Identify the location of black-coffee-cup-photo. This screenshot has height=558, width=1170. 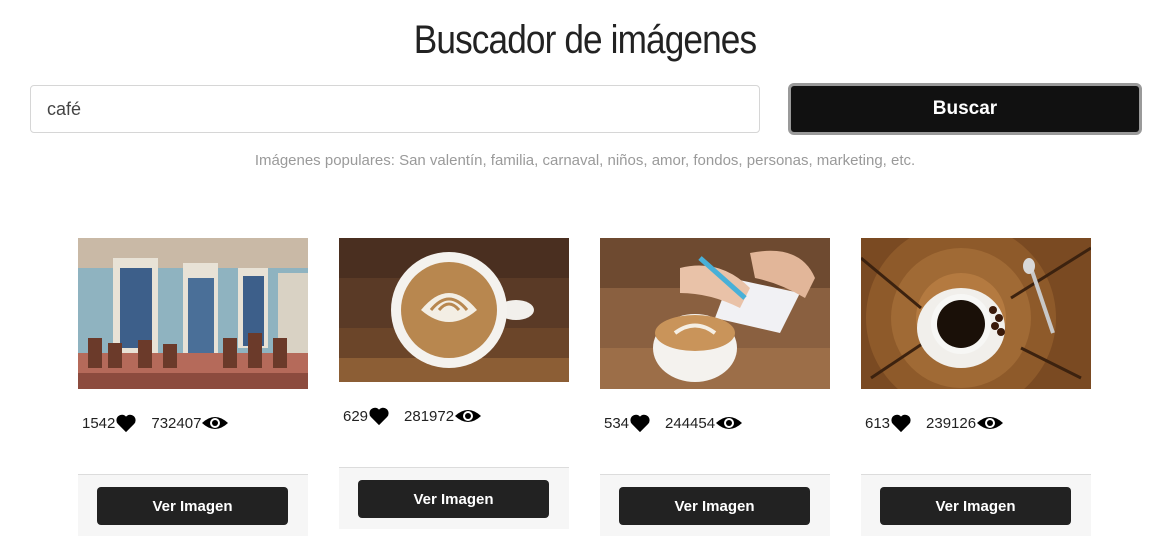
(976, 313).